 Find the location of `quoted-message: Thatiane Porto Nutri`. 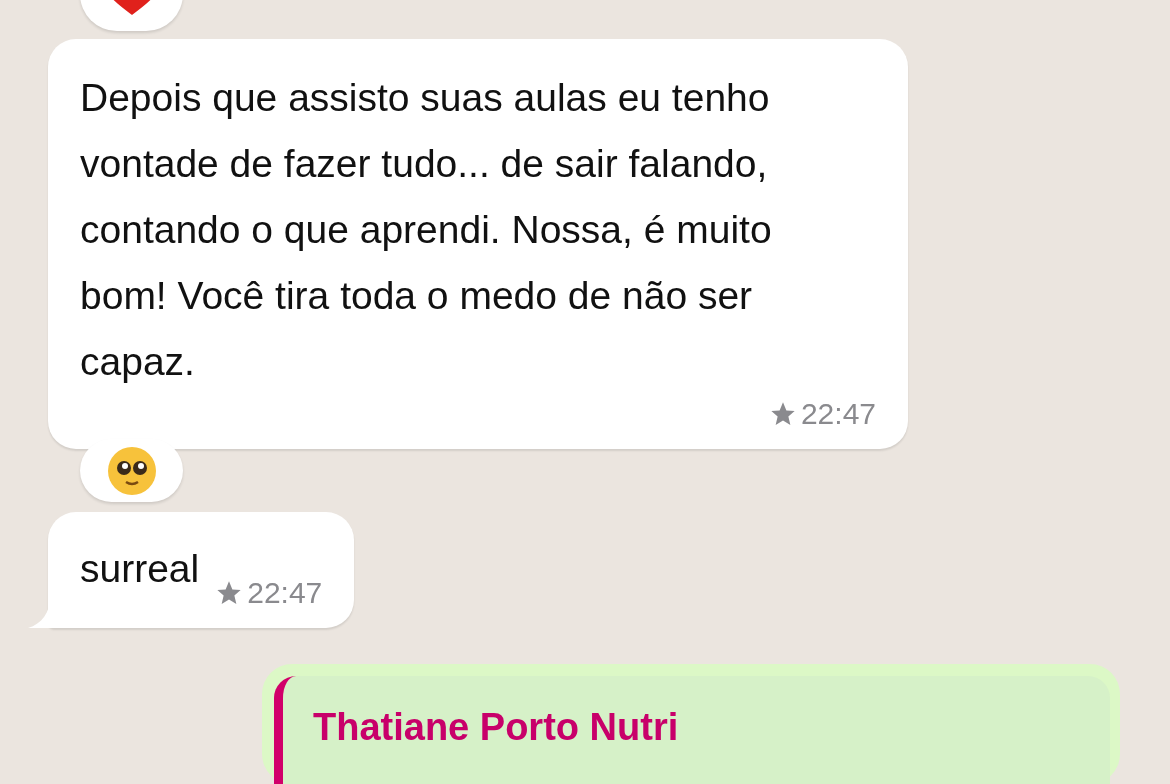

quoted-message: Thatiane Porto Nutri is located at coordinates (692, 730).